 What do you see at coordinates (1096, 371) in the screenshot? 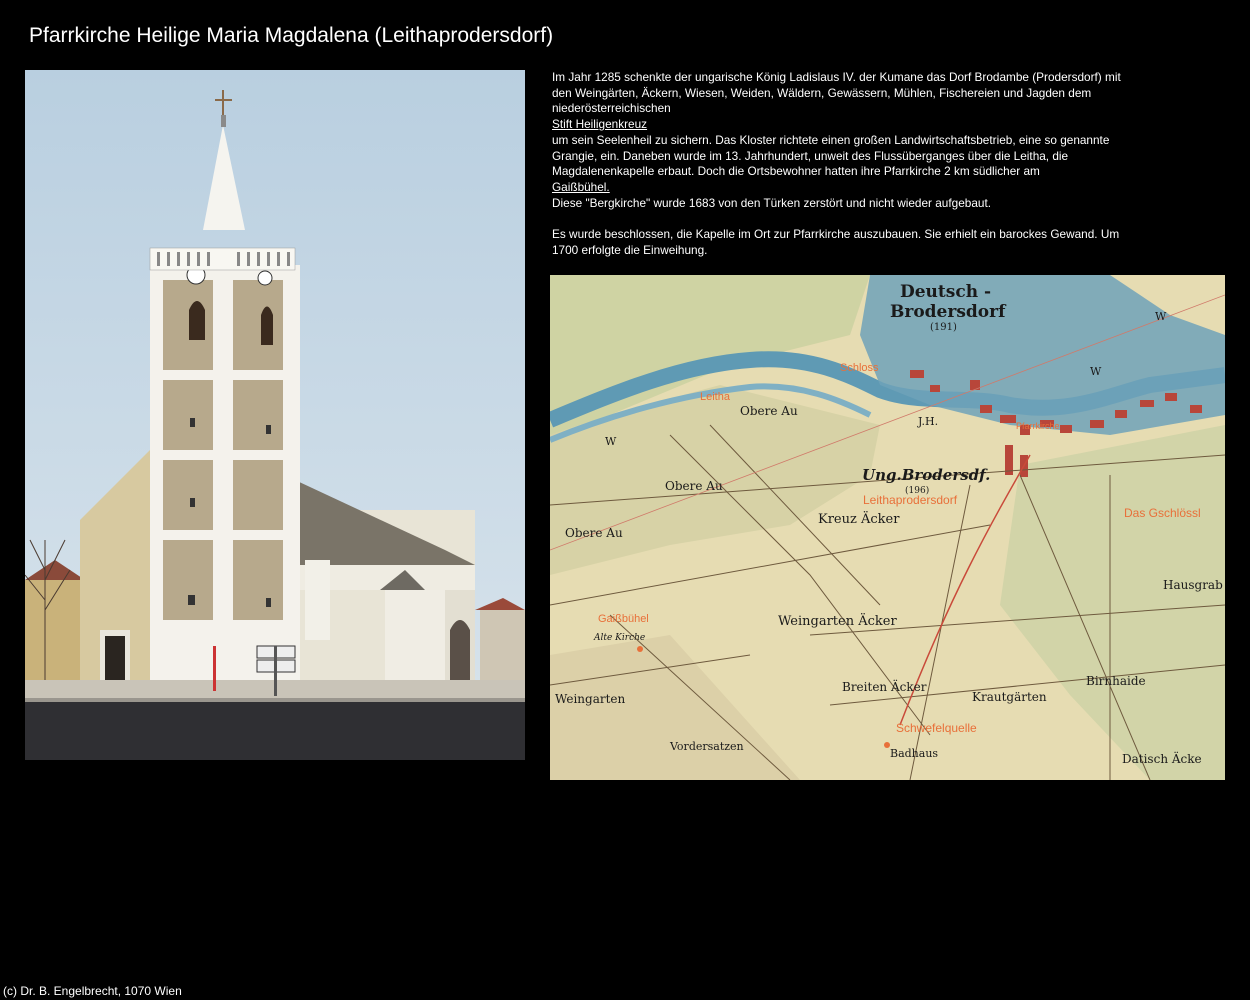
I see `map-label-w-2: W` at bounding box center [1096, 371].